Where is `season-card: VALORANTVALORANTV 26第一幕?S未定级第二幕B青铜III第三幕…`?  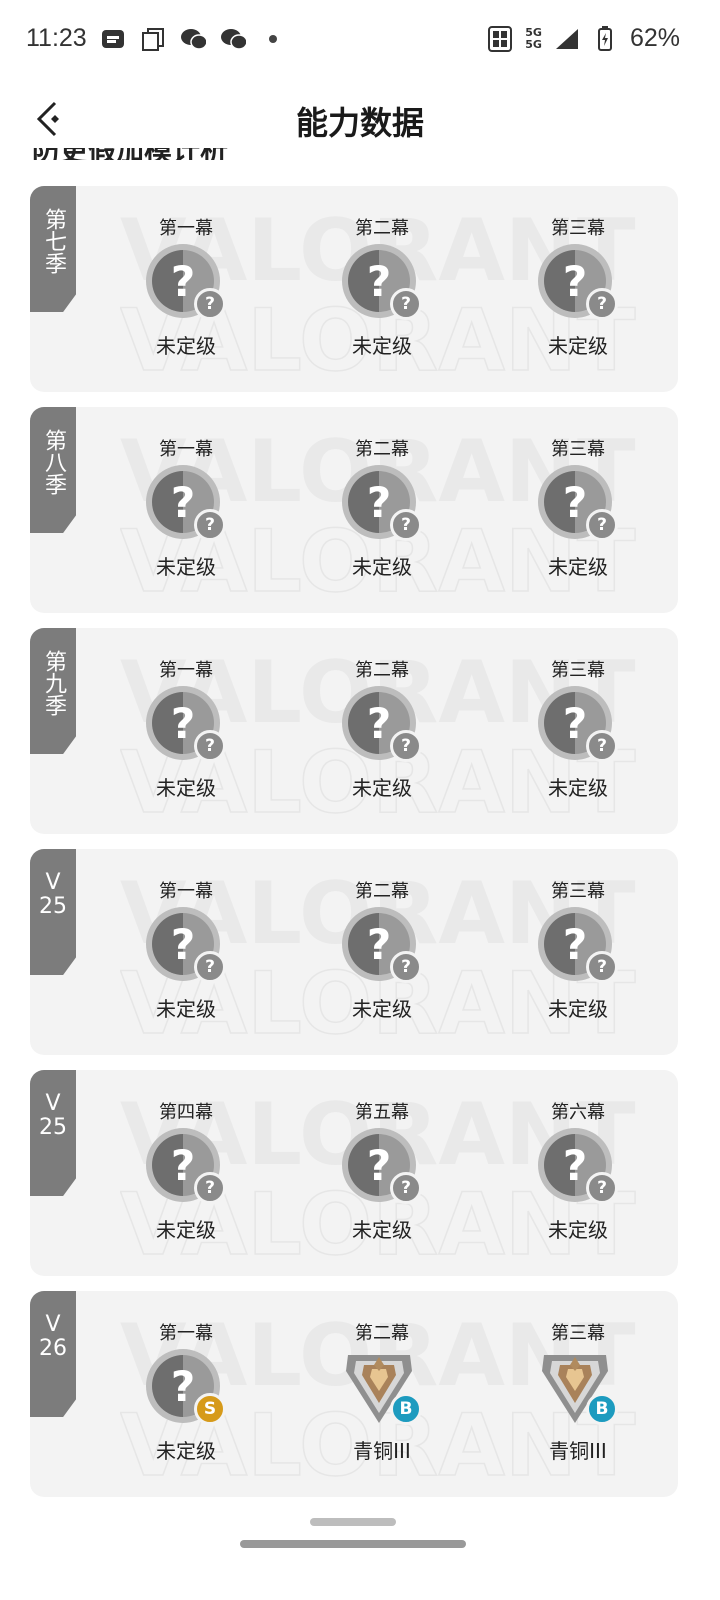 season-card: VALORANTVALORANTV 26第一幕?S未定级第二幕B青铜III第三幕… is located at coordinates (354, 1394).